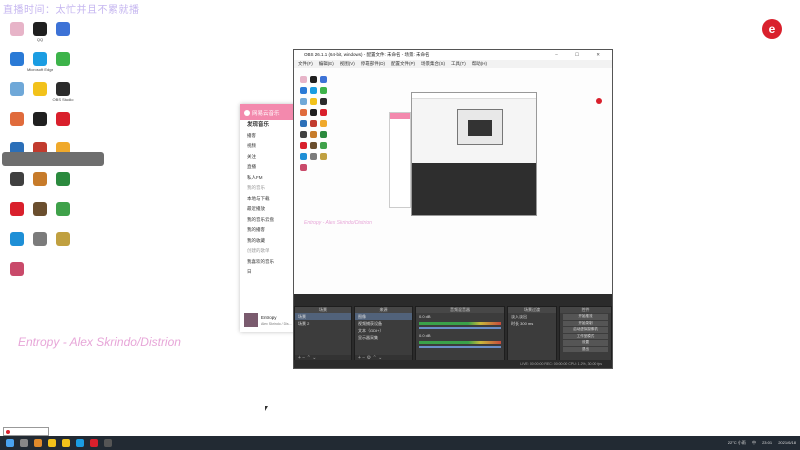 This screenshot has width=800, height=450. Describe the element at coordinates (269, 125) in the screenshot. I see `music-nav-item: 发现音乐` at that location.